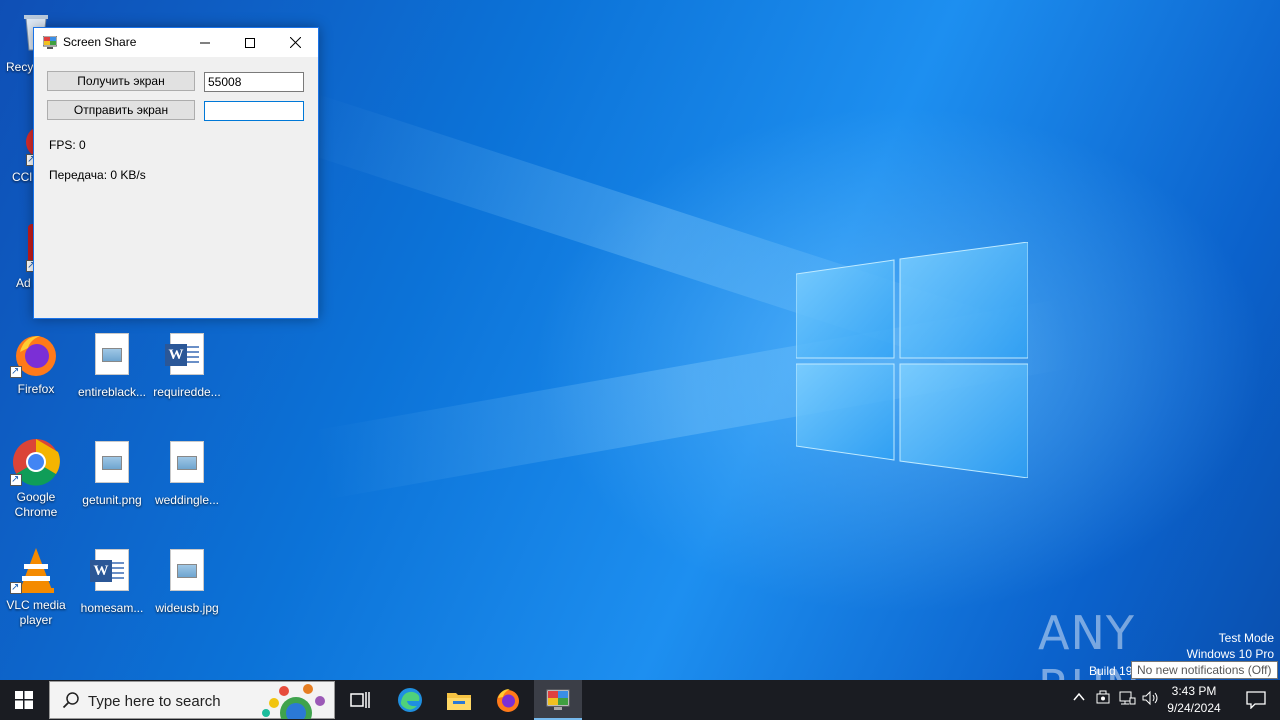 This screenshot has width=1280, height=720. Describe the element at coordinates (640, 700) in the screenshot. I see `taskbar: Type here to search` at that location.